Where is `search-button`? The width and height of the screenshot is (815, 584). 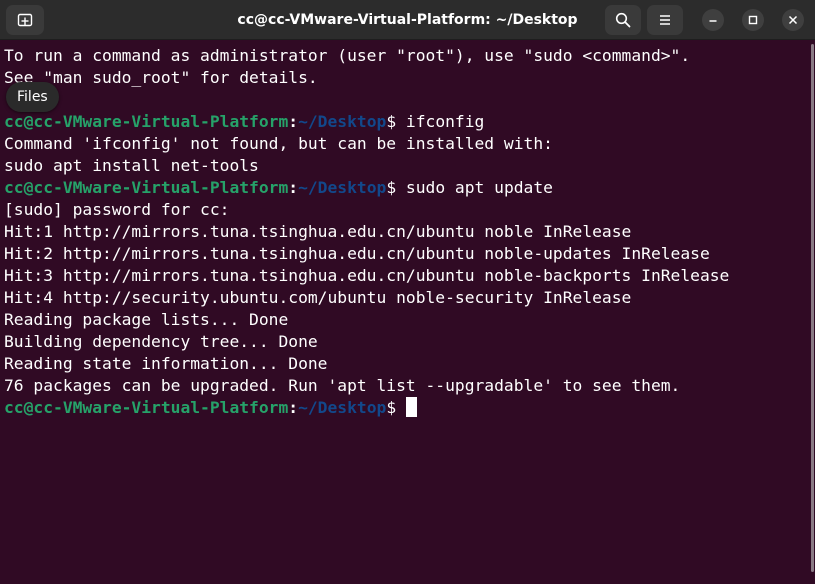 search-button is located at coordinates (623, 20).